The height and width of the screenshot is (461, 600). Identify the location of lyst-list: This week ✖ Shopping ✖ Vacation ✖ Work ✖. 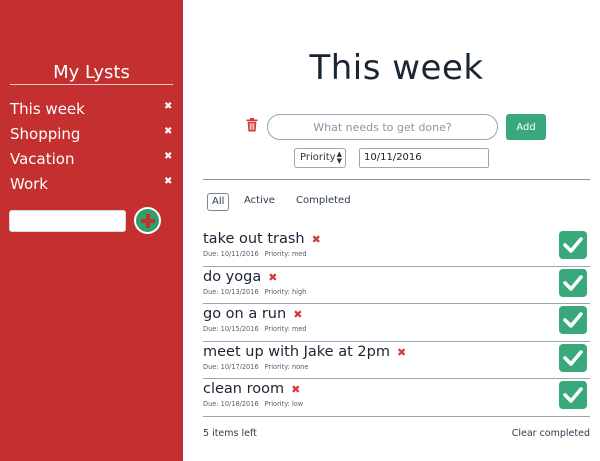
(91, 147).